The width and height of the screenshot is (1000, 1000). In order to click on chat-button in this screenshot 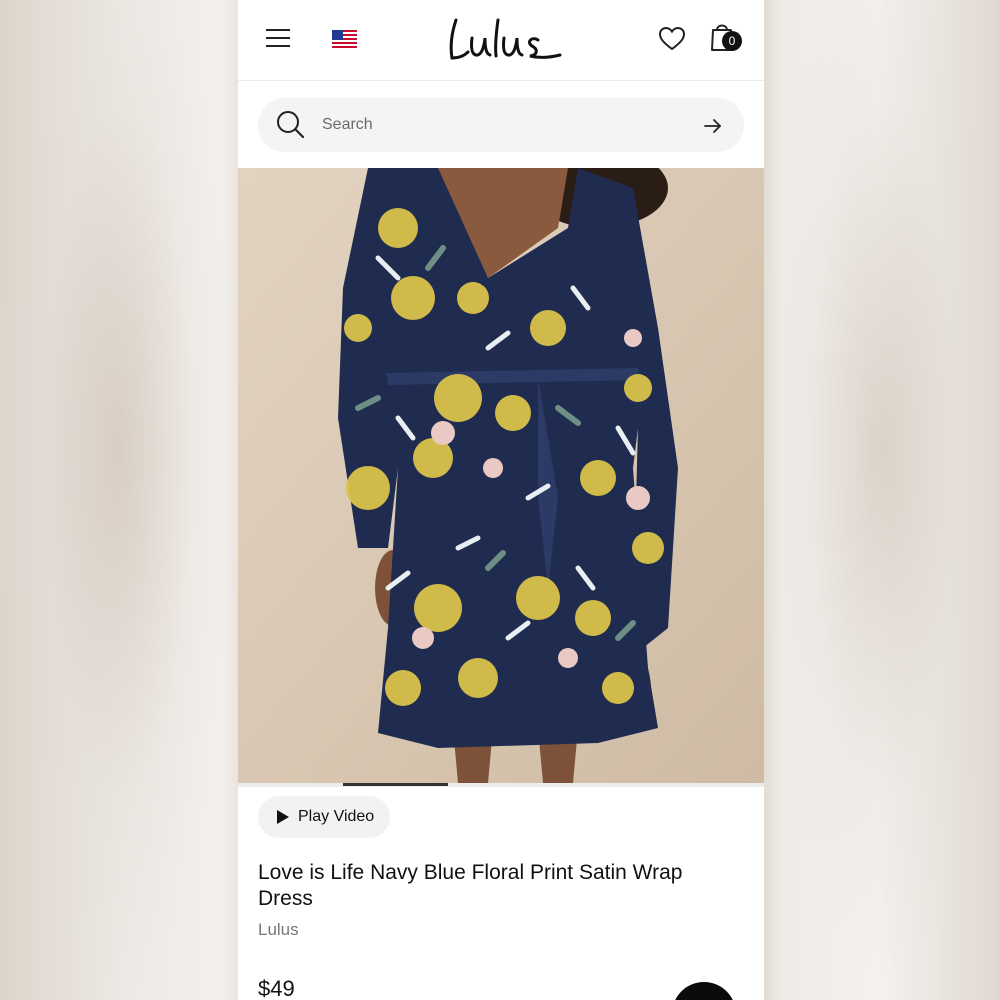, I will do `click(704, 991)`.